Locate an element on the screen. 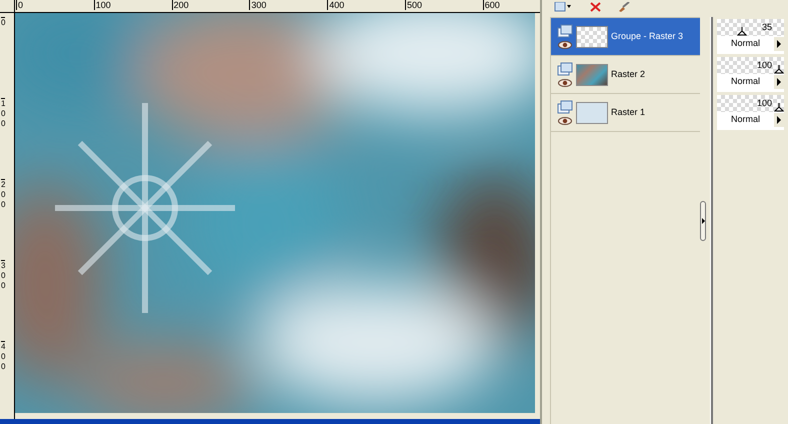 The height and width of the screenshot is (424, 788). new-layer-icon is located at coordinates (563, 7).